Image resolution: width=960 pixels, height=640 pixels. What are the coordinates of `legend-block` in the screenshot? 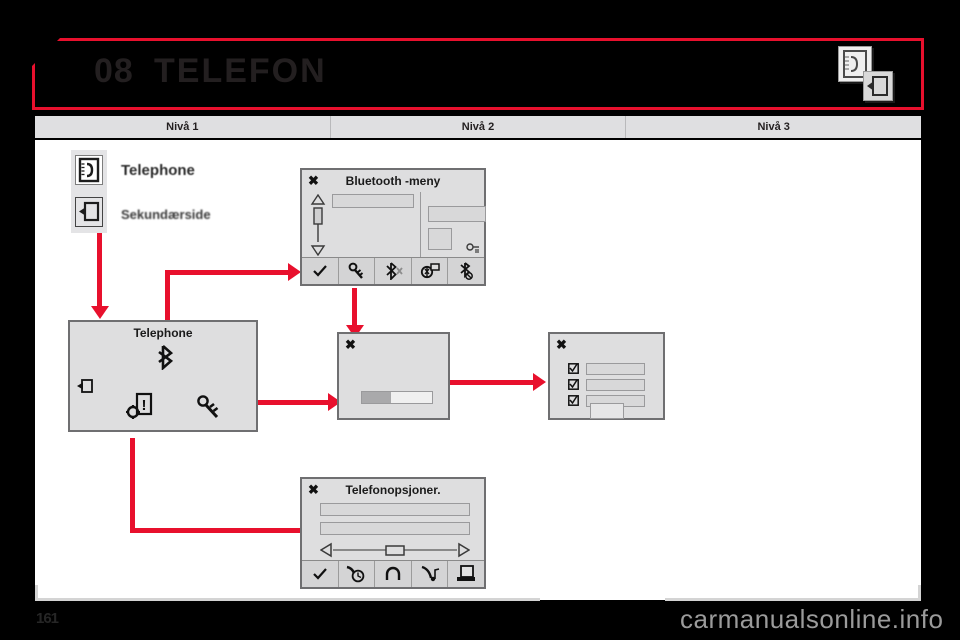 It's located at (89, 191).